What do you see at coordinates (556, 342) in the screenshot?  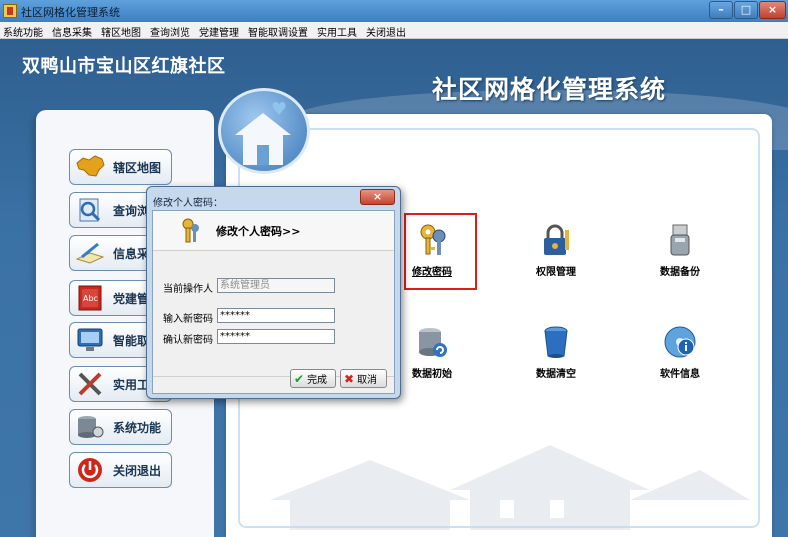 I see `trash-icon` at bounding box center [556, 342].